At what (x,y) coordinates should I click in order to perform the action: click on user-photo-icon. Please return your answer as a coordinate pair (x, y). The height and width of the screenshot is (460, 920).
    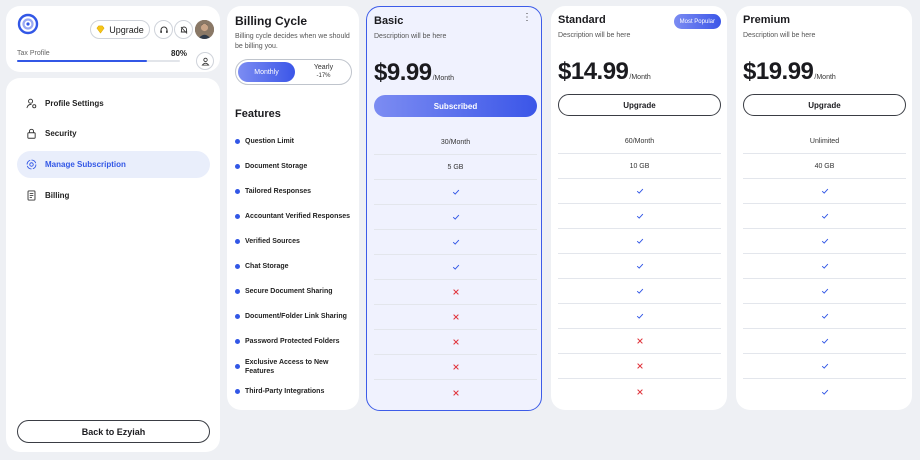
    Looking at the image, I should click on (204, 29).